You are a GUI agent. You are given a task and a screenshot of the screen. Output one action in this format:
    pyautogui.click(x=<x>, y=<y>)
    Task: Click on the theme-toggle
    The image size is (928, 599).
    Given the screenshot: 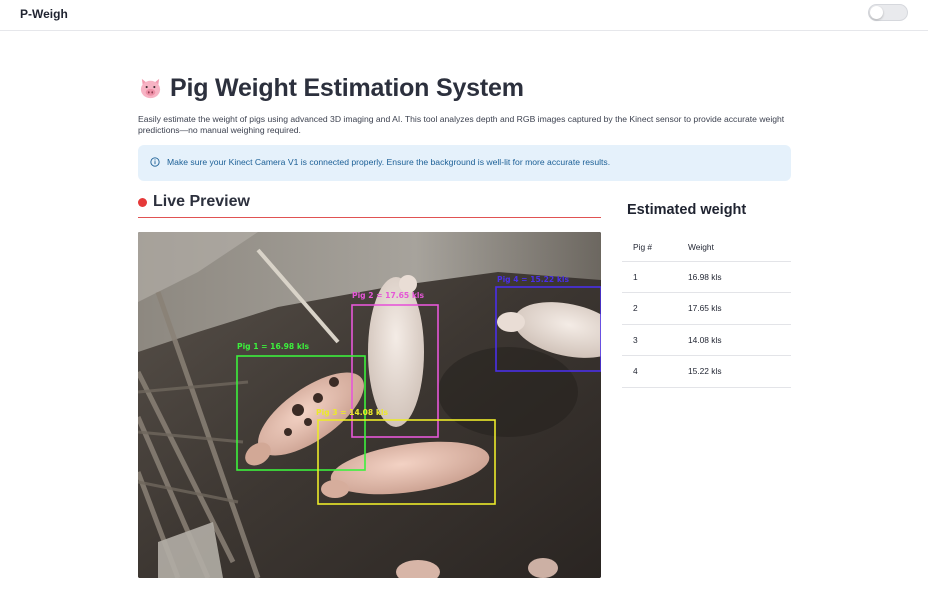 What is the action you would take?
    pyautogui.click(x=888, y=12)
    